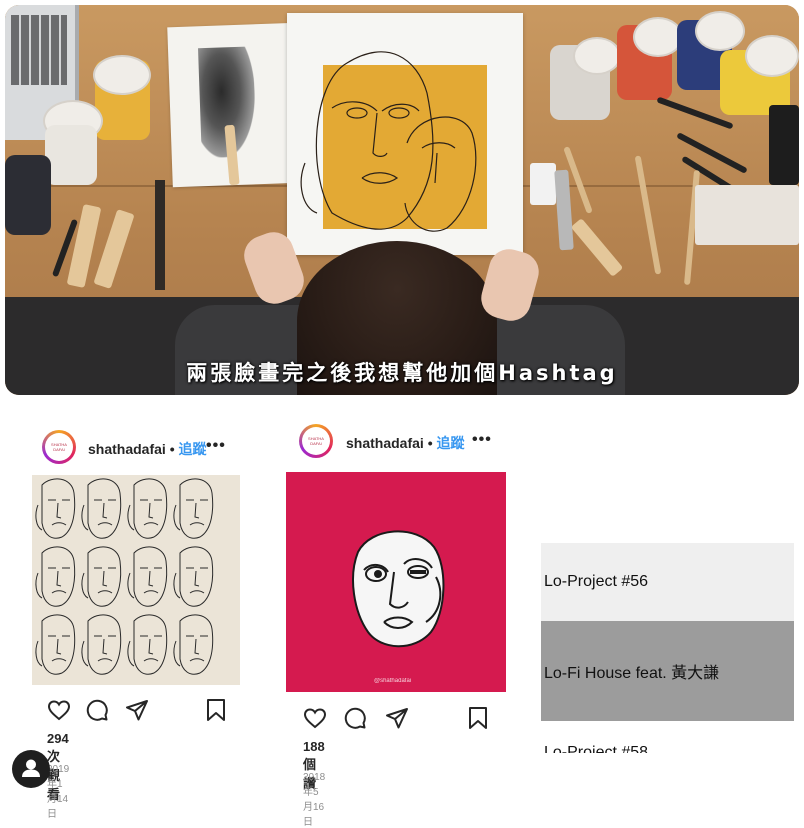 Image resolution: width=804 pixels, height=828 pixels. I want to click on face-grid-drawing, so click(124, 576).